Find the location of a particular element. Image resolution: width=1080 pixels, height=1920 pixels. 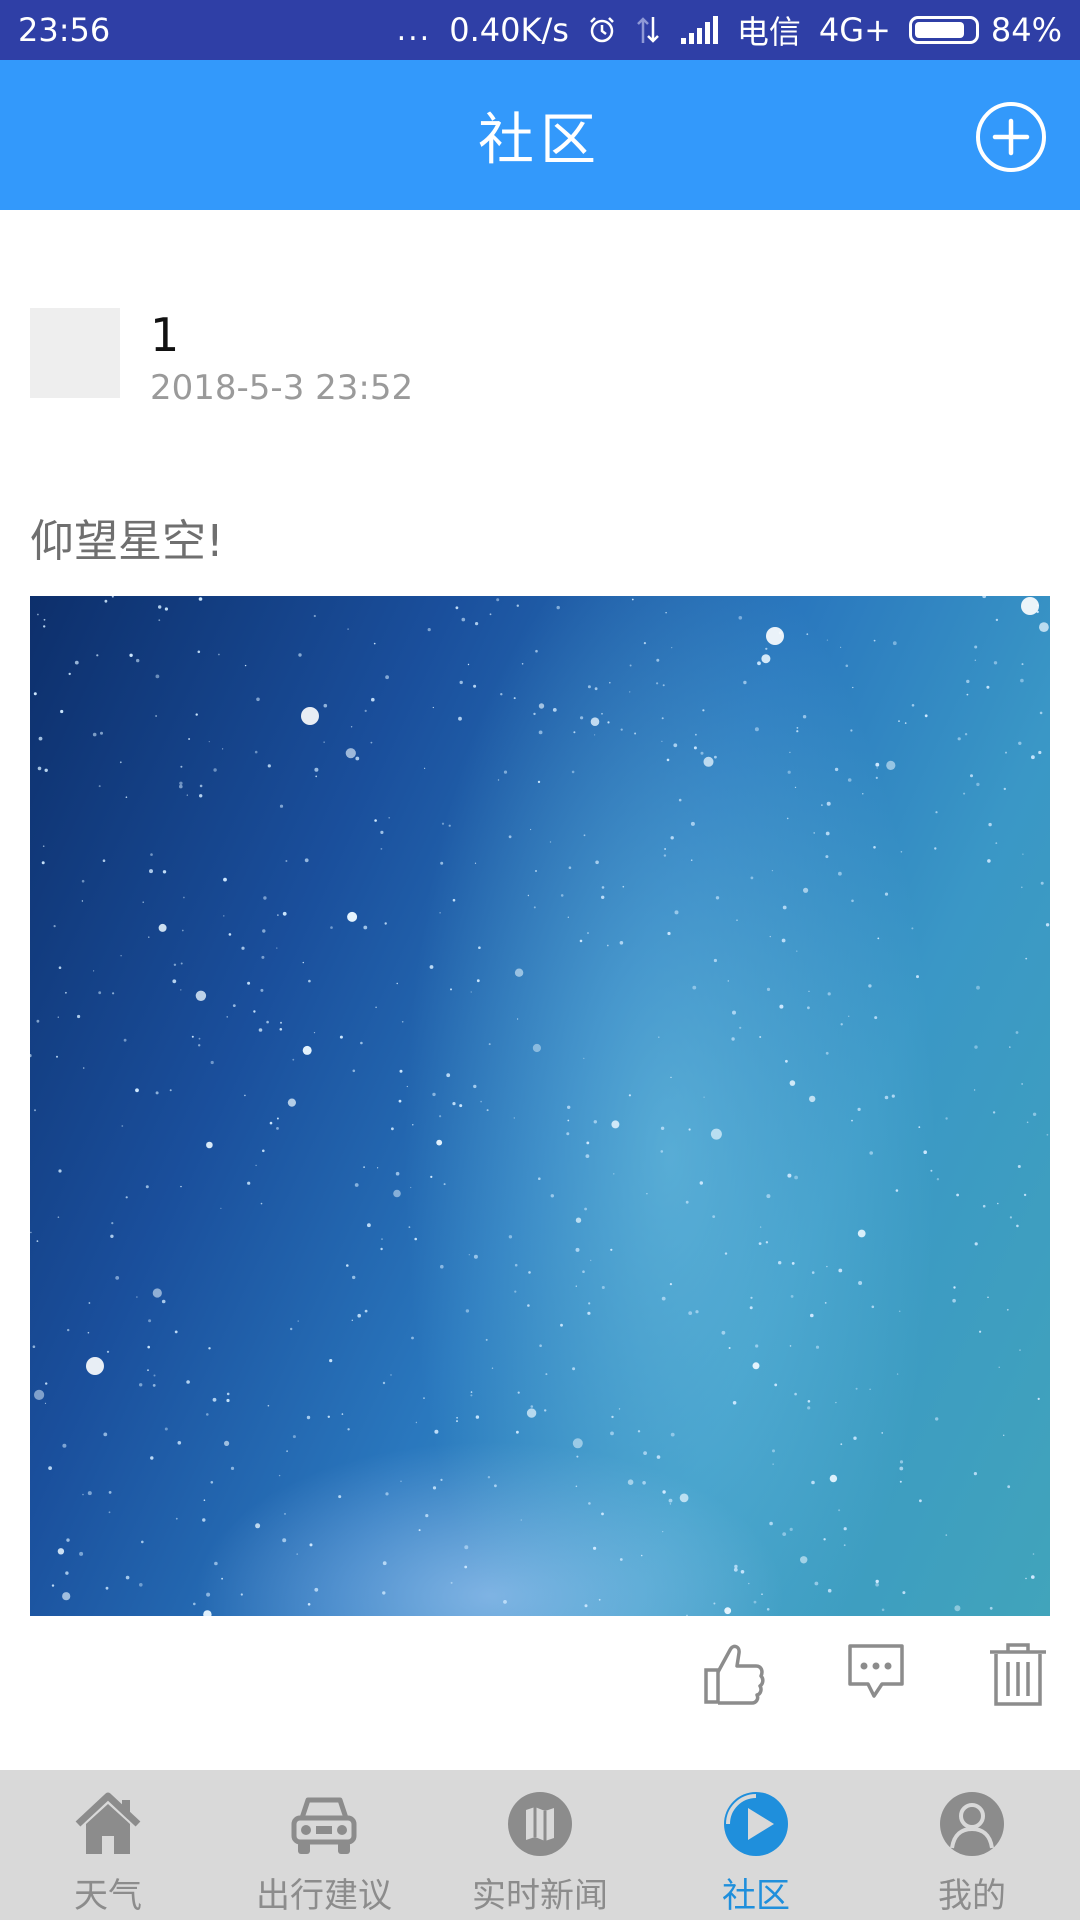

like-icon is located at coordinates (734, 1674).